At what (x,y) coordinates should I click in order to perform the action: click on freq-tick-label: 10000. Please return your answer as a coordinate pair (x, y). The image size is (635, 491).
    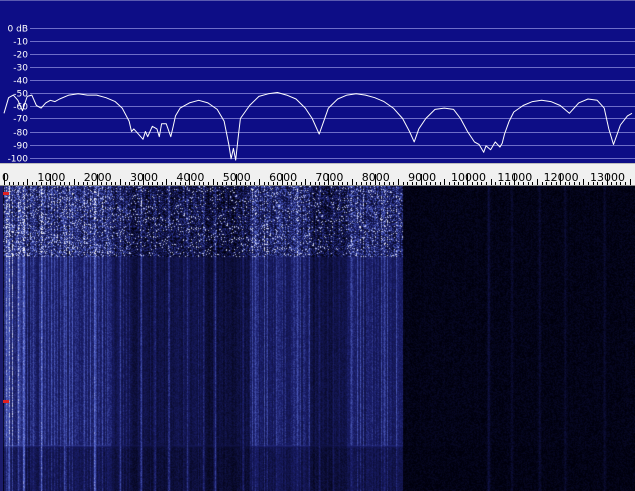
    Looking at the image, I should click on (468, 177).